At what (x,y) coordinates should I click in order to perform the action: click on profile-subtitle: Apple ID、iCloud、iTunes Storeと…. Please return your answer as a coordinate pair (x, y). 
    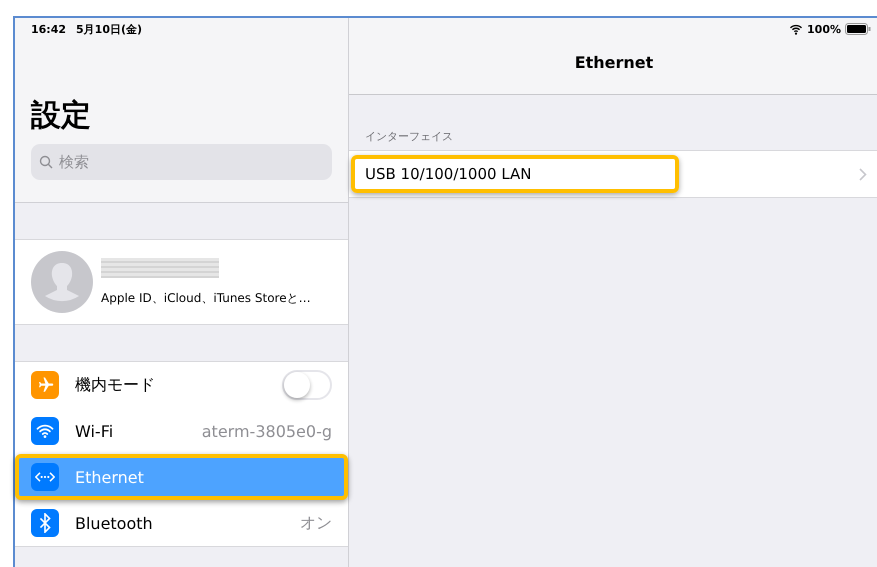
    Looking at the image, I should click on (206, 298).